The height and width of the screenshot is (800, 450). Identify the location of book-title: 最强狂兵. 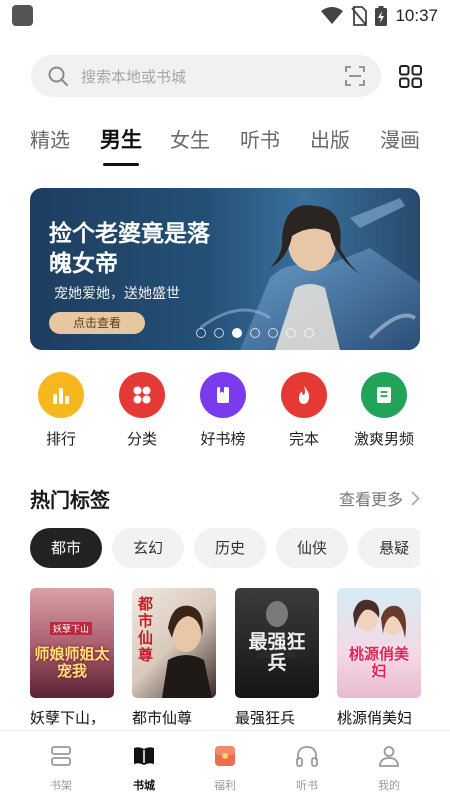
(265, 718).